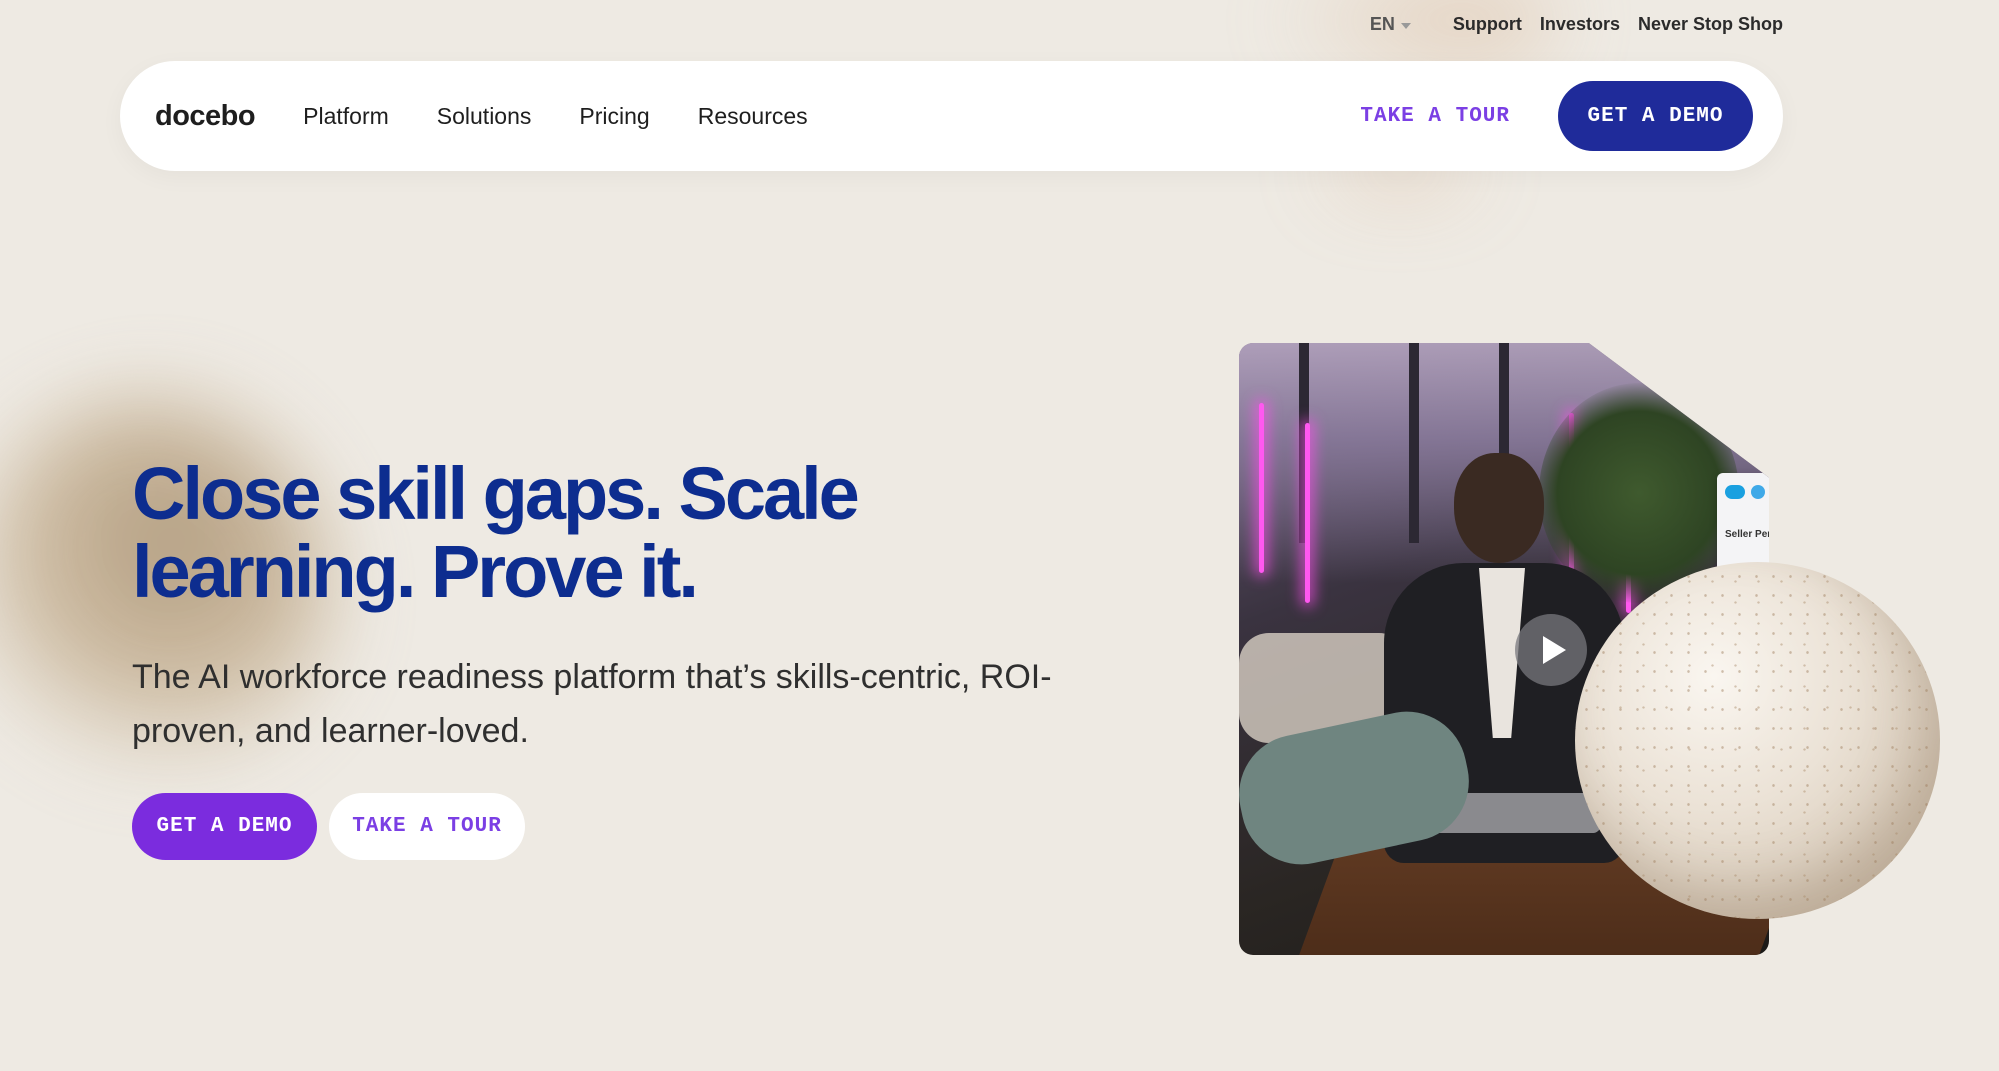  I want to click on language-label: EN, so click(1382, 24).